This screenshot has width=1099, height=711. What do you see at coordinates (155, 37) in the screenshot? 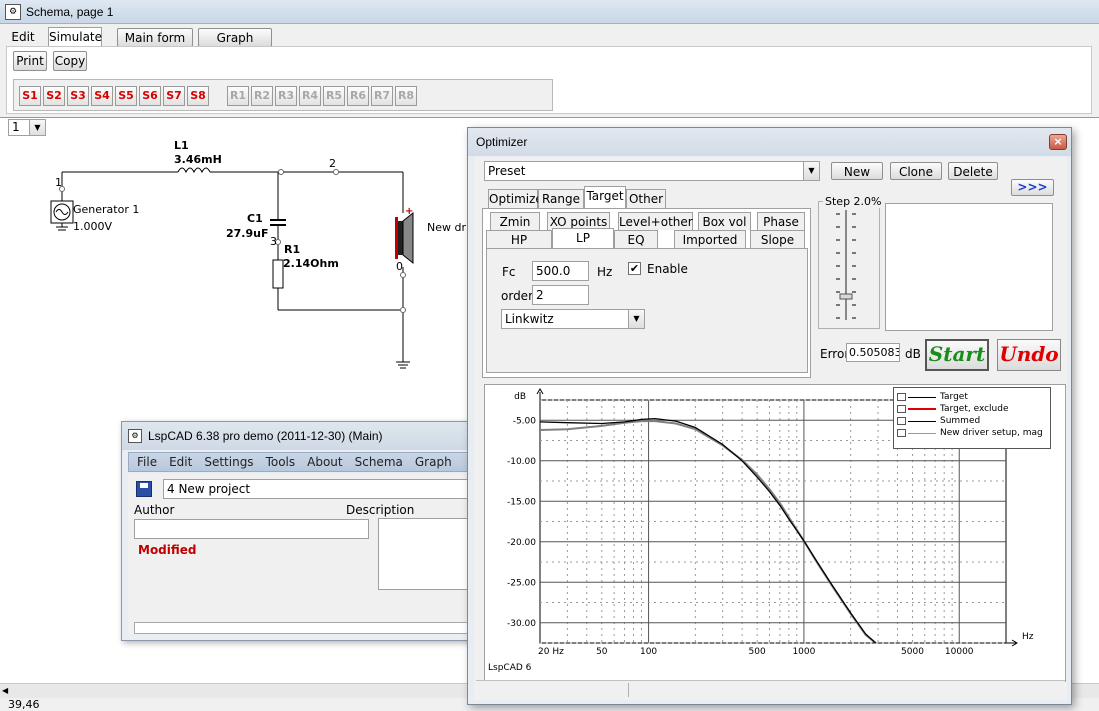
I see `main-form-button: Main form` at bounding box center [155, 37].